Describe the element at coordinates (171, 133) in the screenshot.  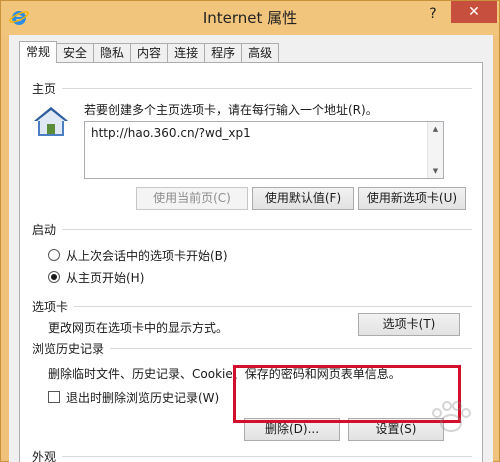
I see `home-page-url-text: http://hao.360.cn/?wd_xp1` at that location.